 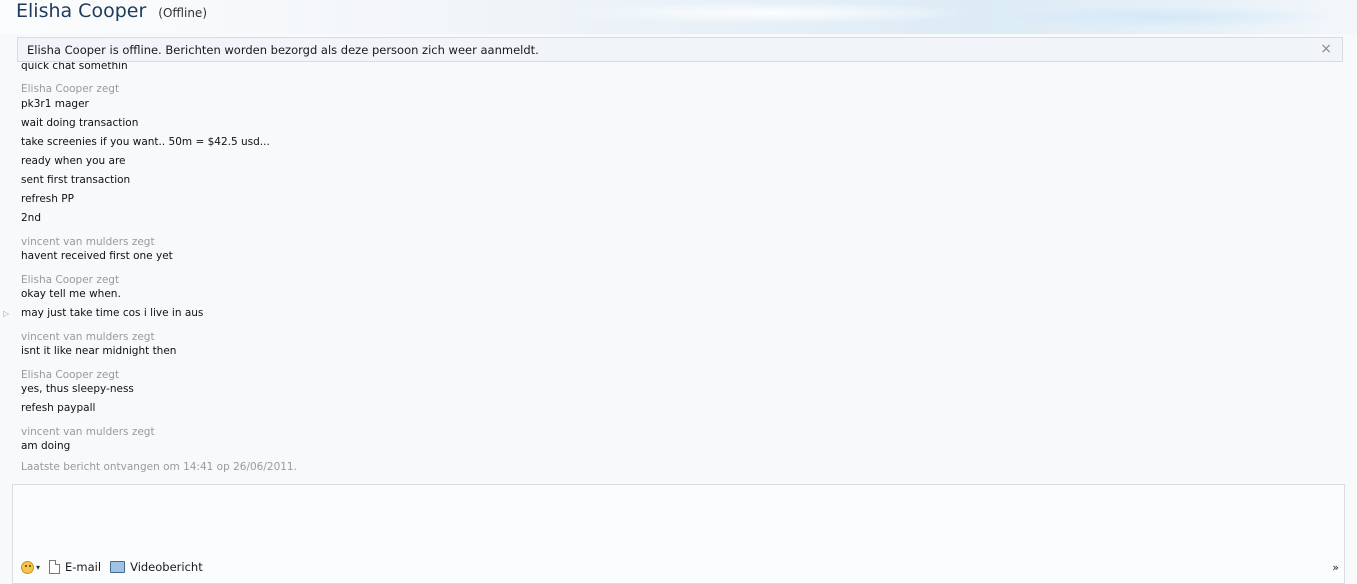 I want to click on message-line: yes, thus sleepy-ness, so click(x=77, y=389).